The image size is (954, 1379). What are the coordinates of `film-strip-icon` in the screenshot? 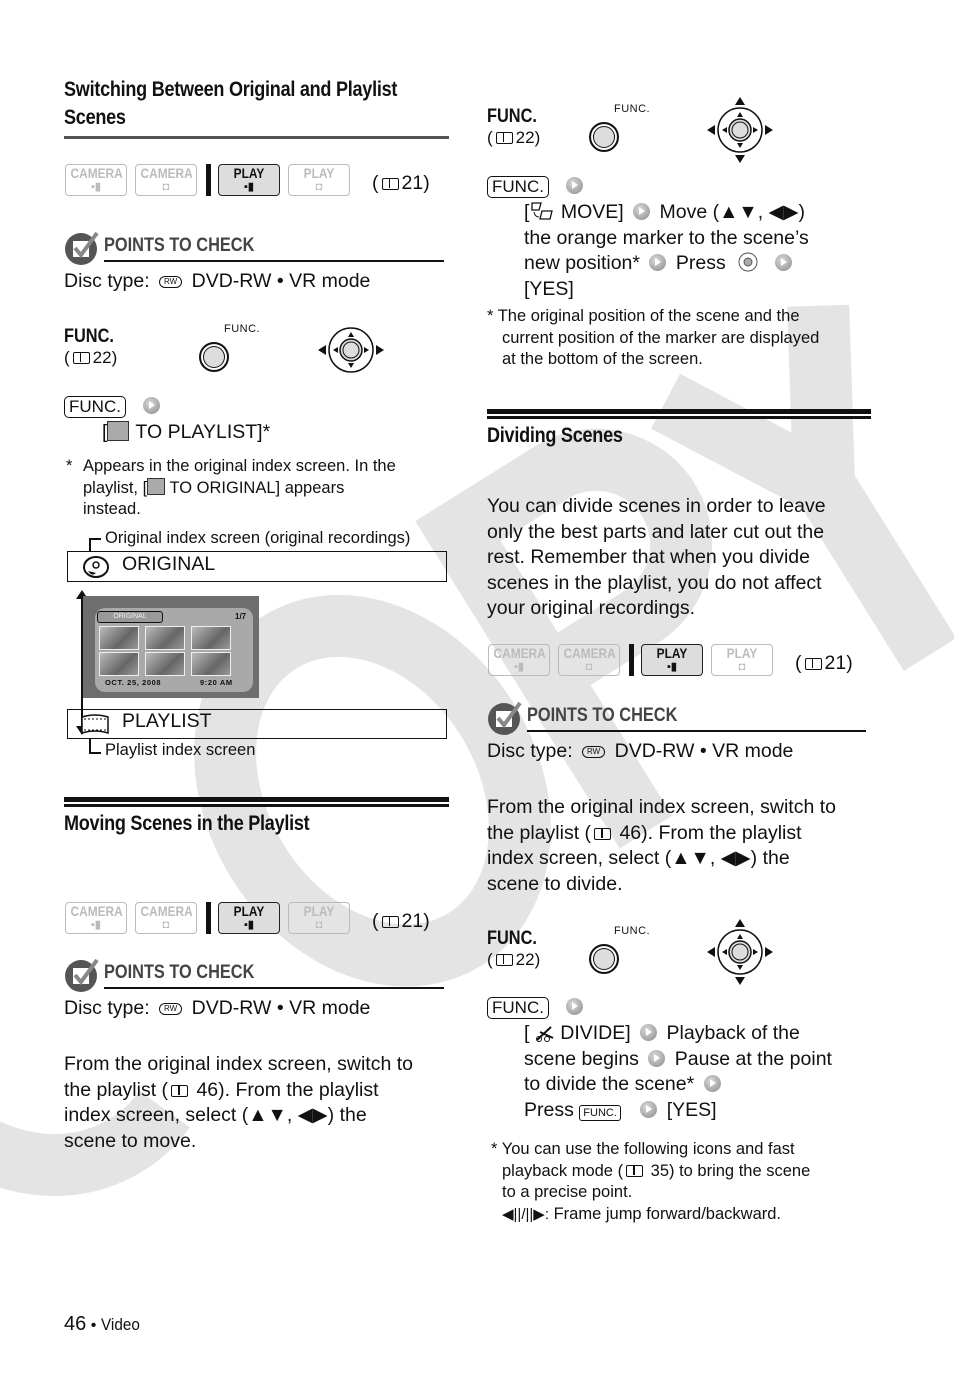 It's located at (95, 724).